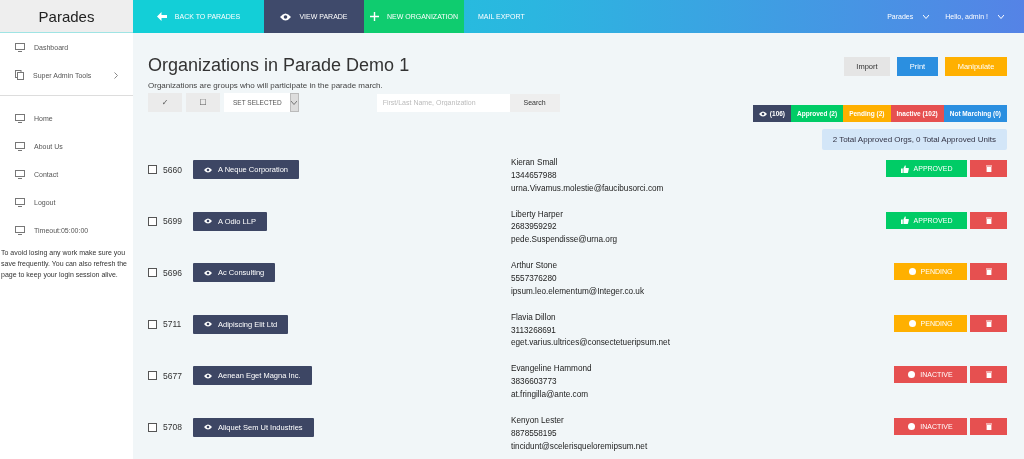  Describe the element at coordinates (534, 317) in the screenshot. I see `contact-name: Flavia Dillon` at that location.